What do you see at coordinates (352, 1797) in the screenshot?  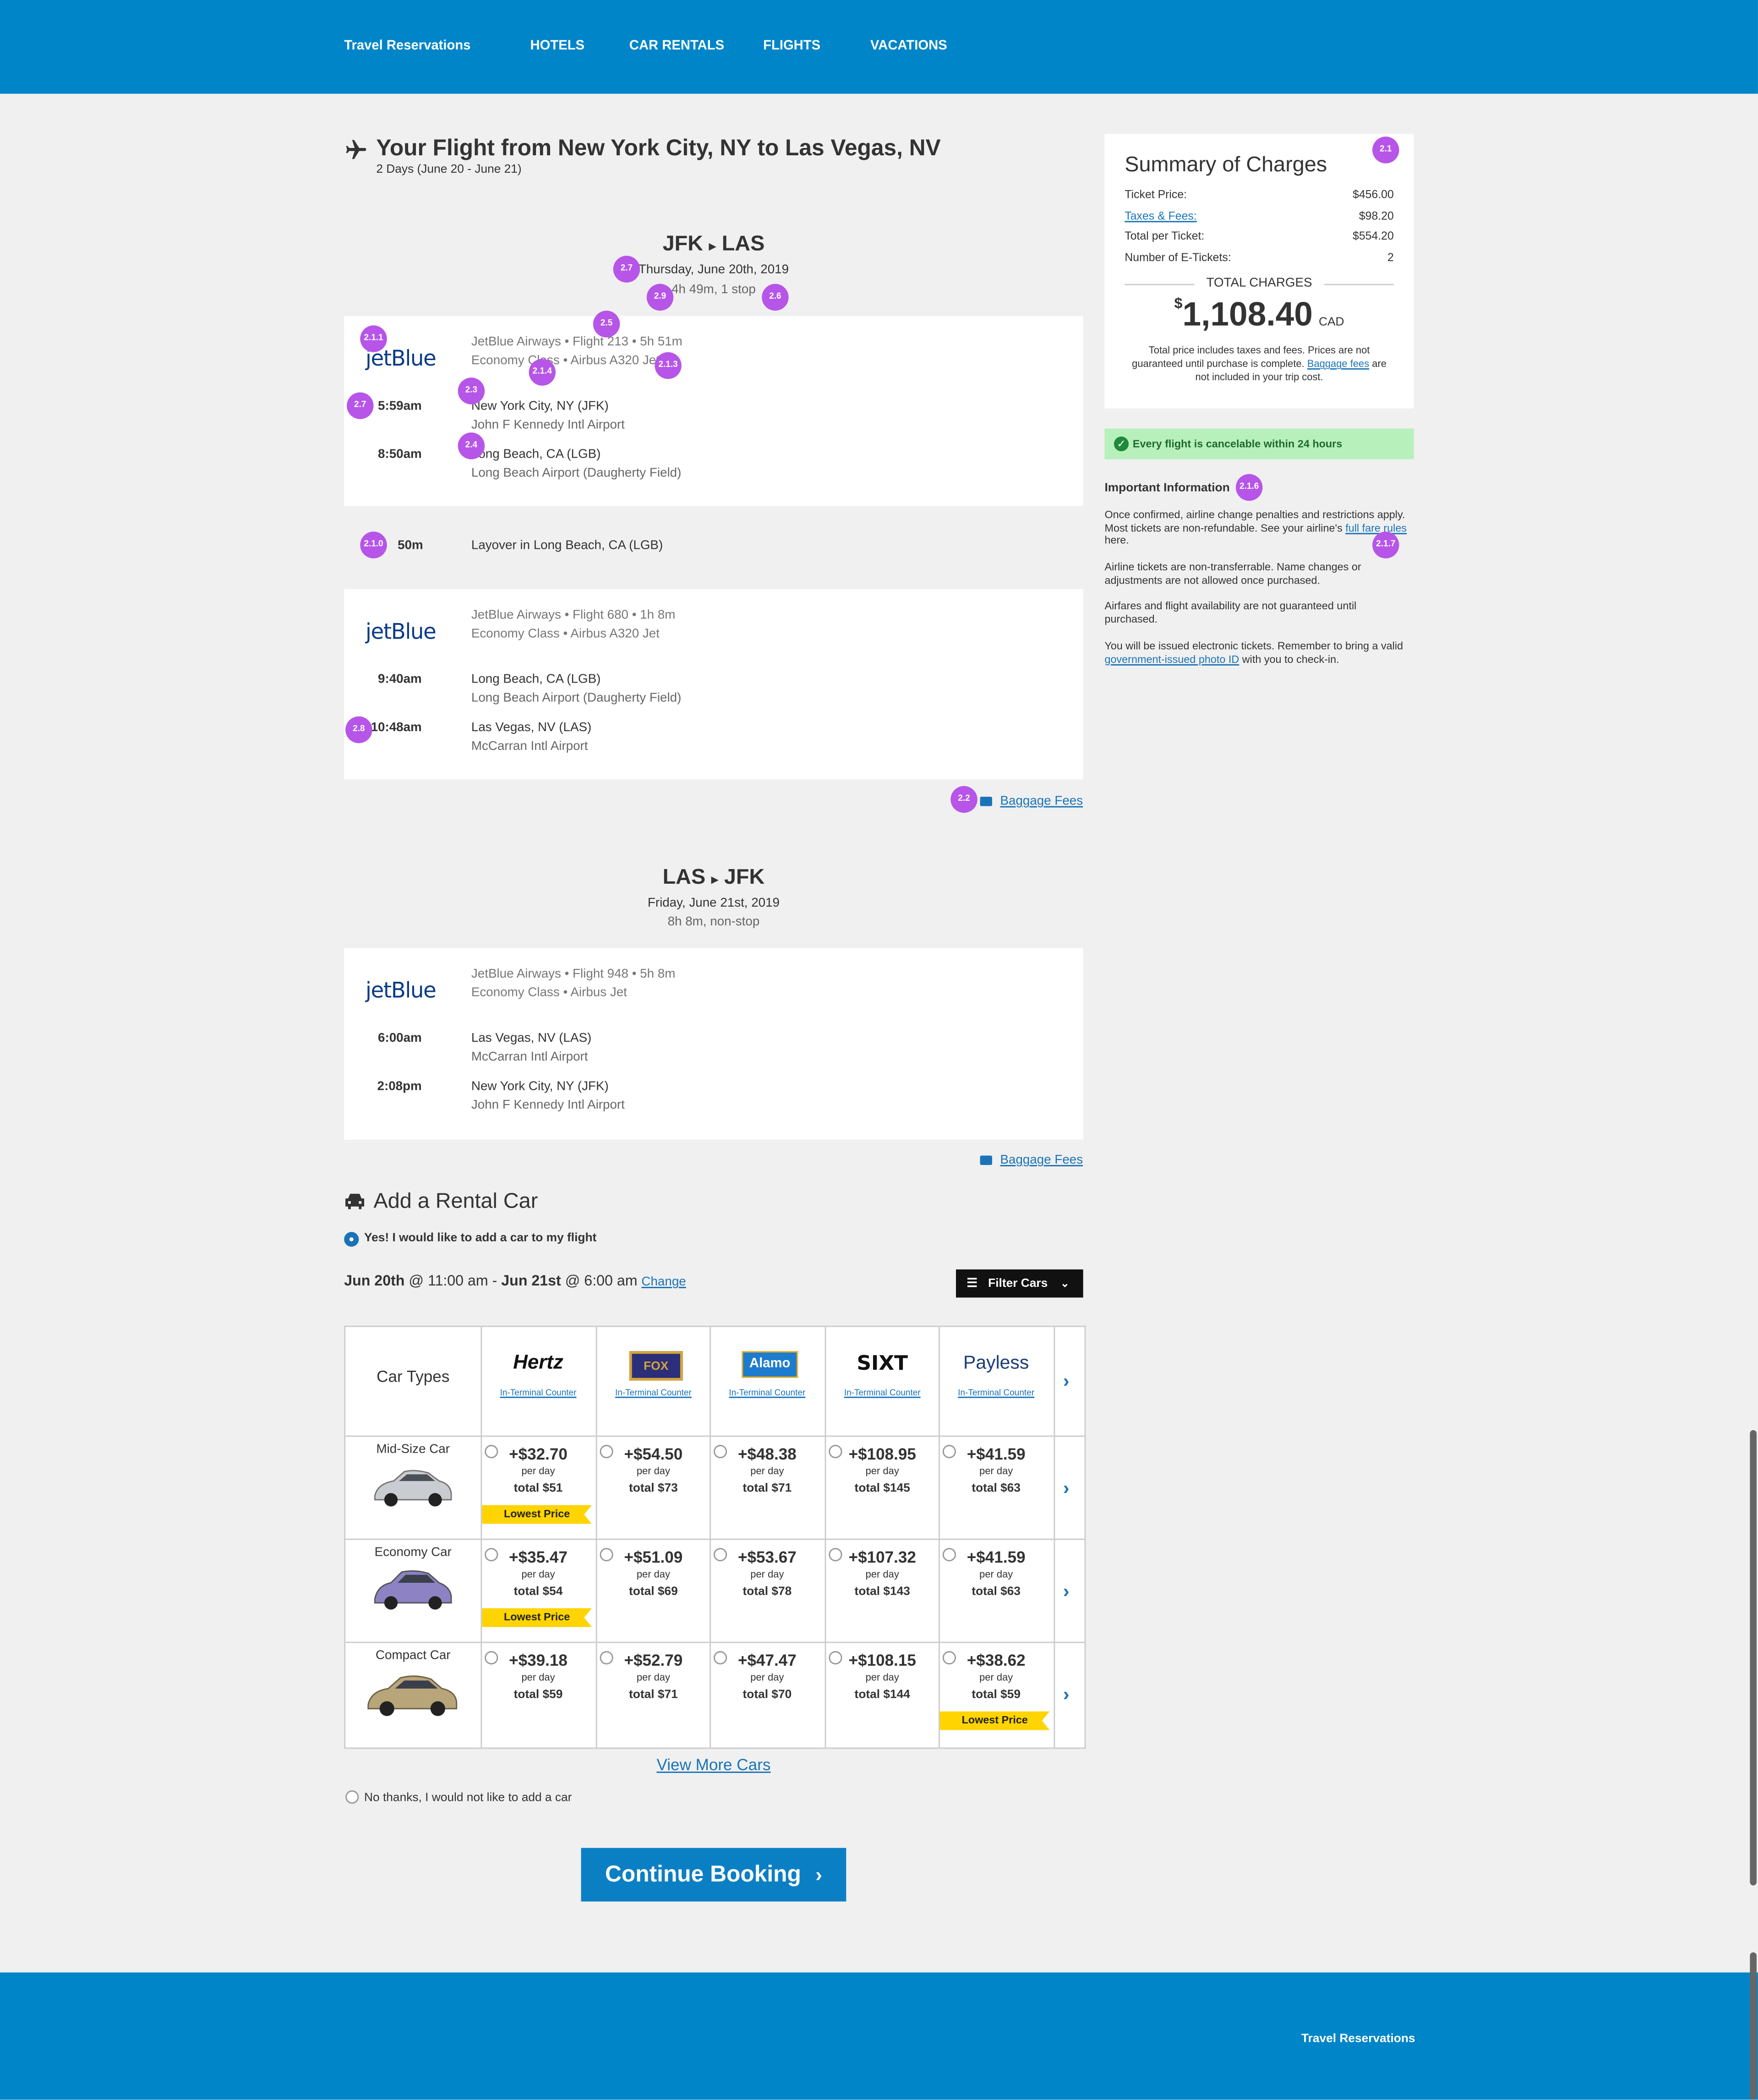 I see `rental-no-radio` at bounding box center [352, 1797].